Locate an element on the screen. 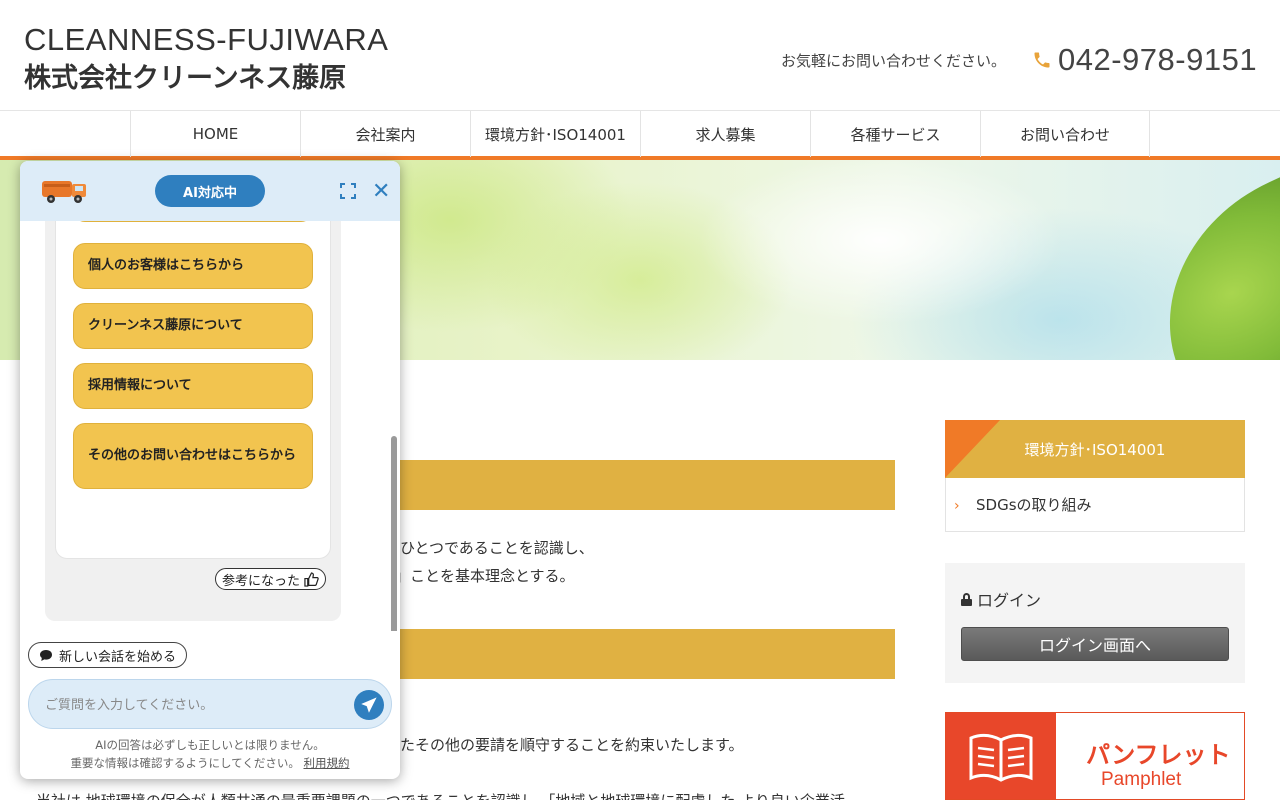  logo-english: CLEANNESS-FUJIWARA is located at coordinates (206, 40).